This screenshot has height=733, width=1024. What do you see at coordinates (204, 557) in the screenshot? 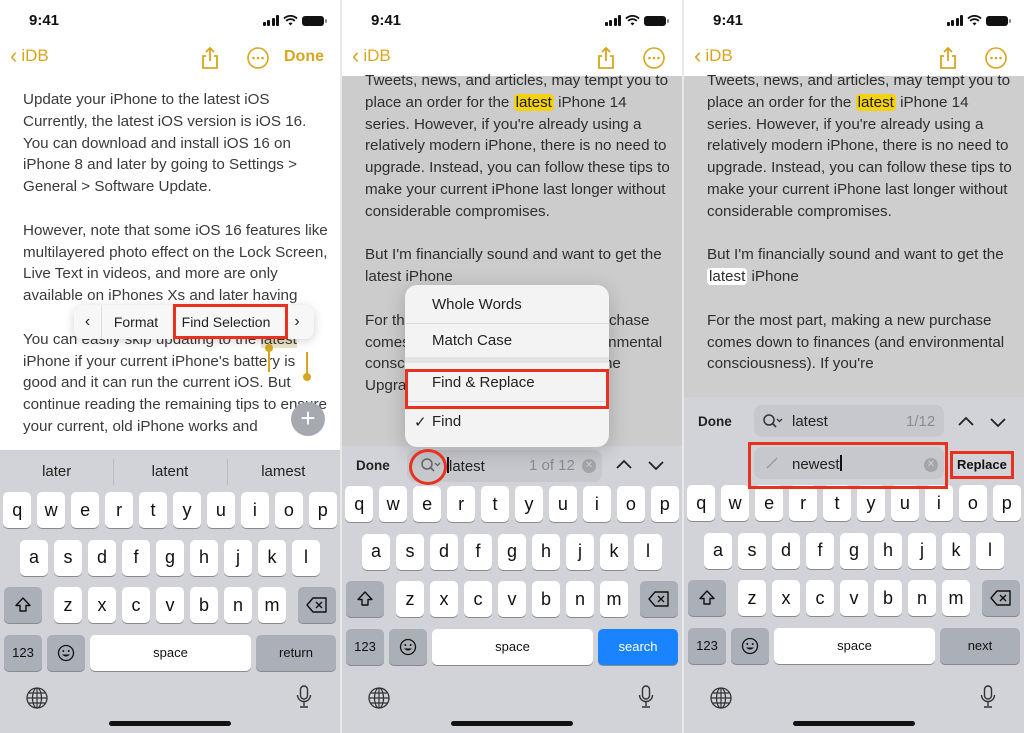
I see `key-h: h` at bounding box center [204, 557].